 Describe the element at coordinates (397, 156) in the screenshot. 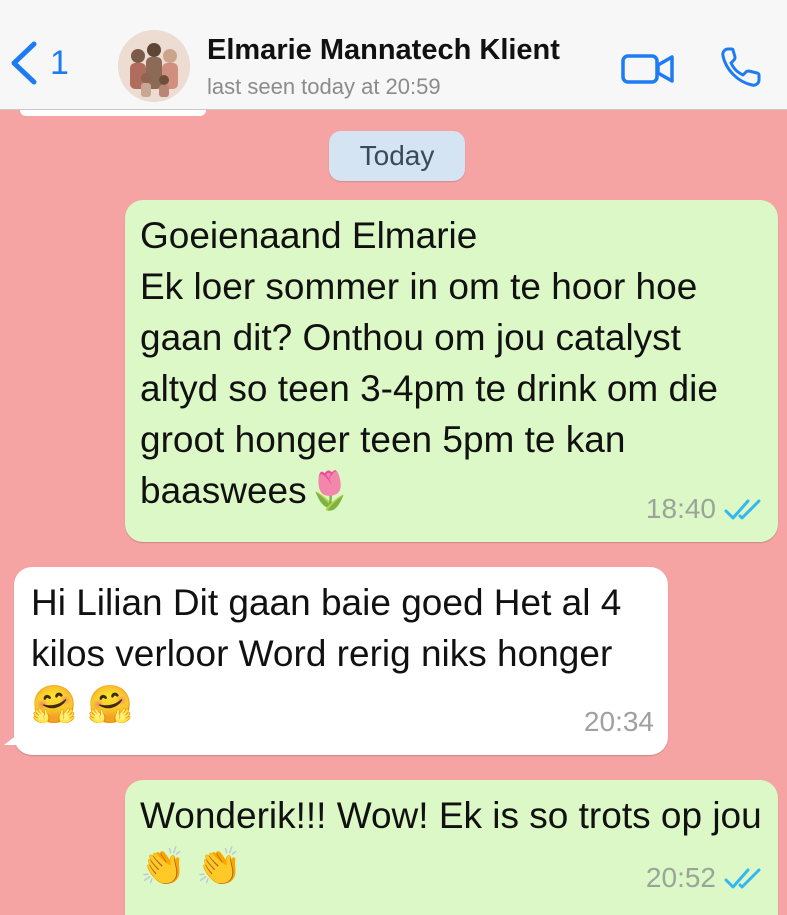

I see `date-separator: Today` at that location.